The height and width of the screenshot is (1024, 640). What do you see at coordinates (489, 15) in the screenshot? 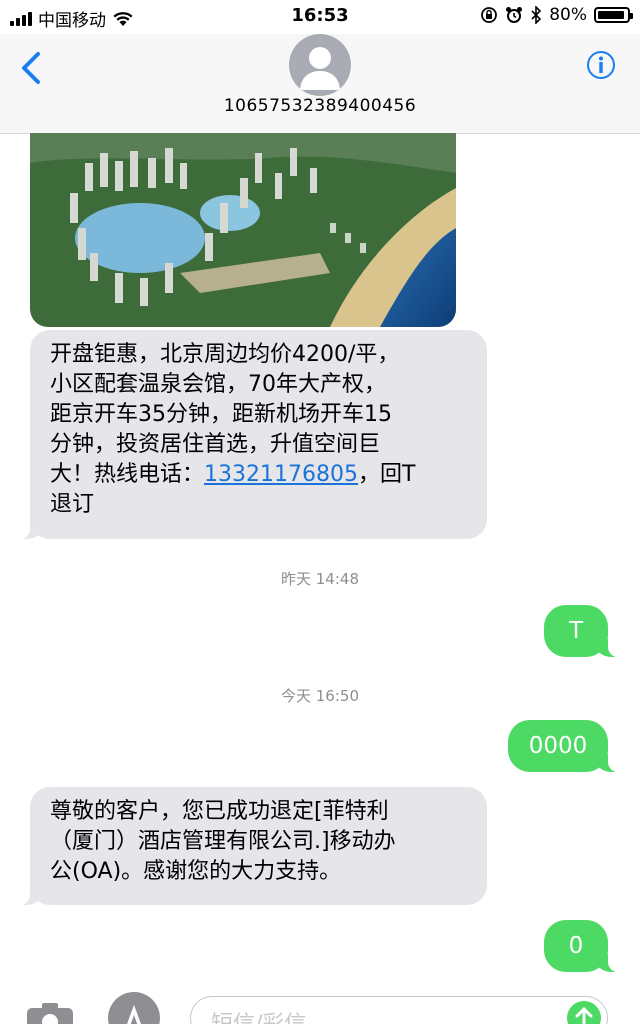
I see `rotation-lock-icon` at bounding box center [489, 15].